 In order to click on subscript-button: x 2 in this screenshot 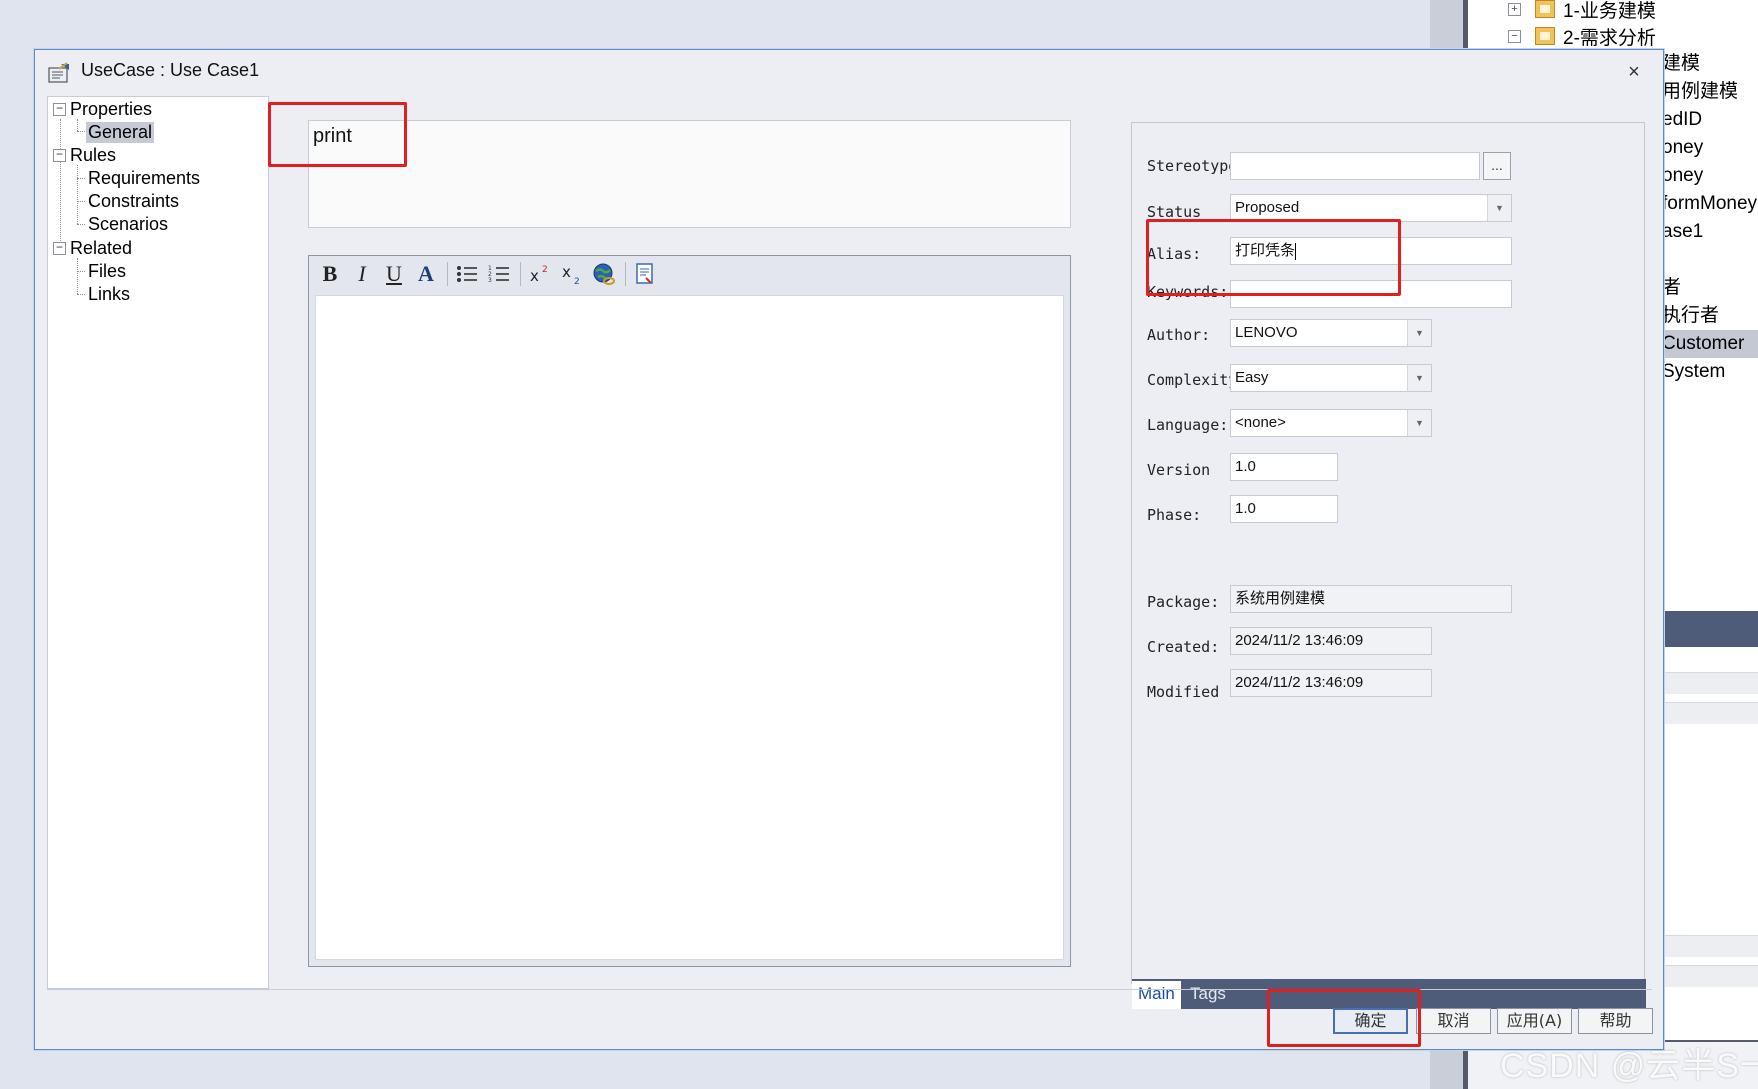, I will do `click(572, 274)`.